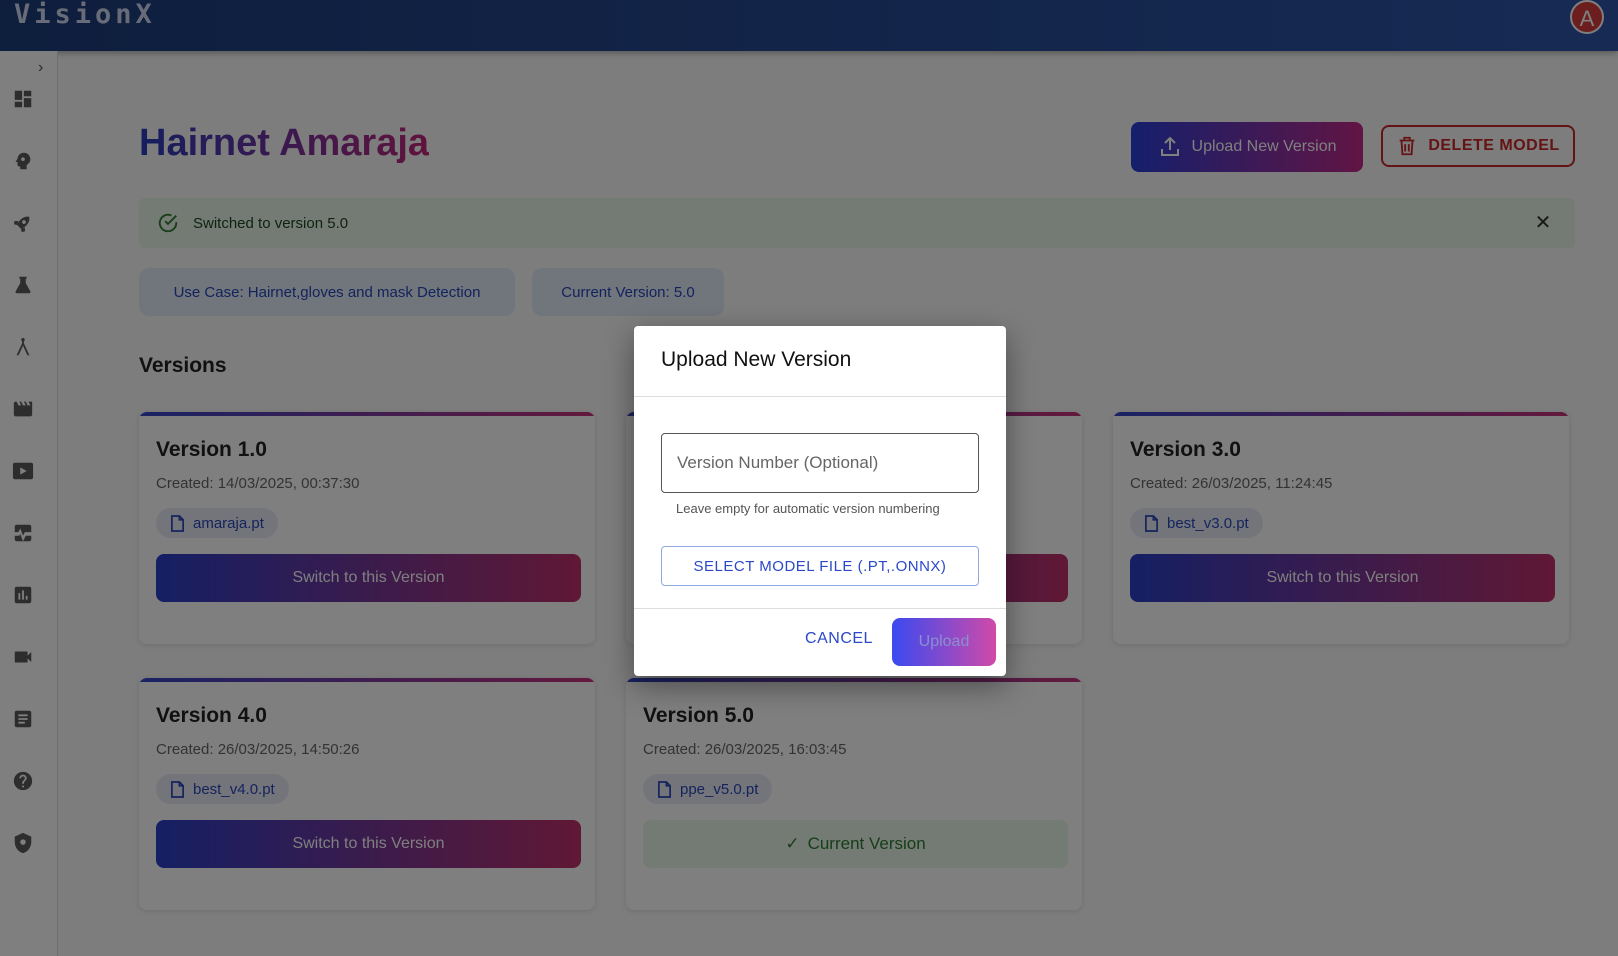 Image resolution: width=1618 pixels, height=956 pixels. I want to click on upload-button: Upload, so click(944, 642).